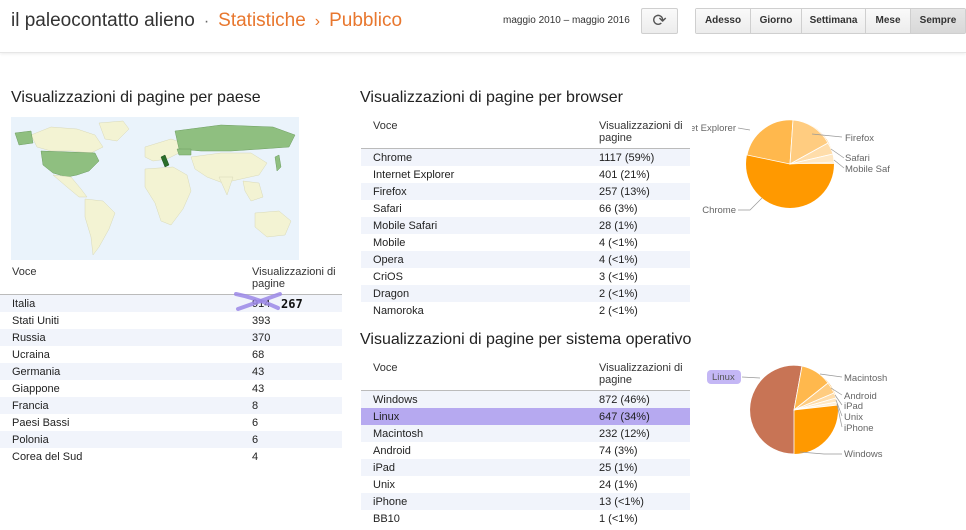 The height and width of the screenshot is (530, 966). Describe the element at coordinates (638, 467) in the screenshot. I see `os-value: 25 (1%)` at that location.